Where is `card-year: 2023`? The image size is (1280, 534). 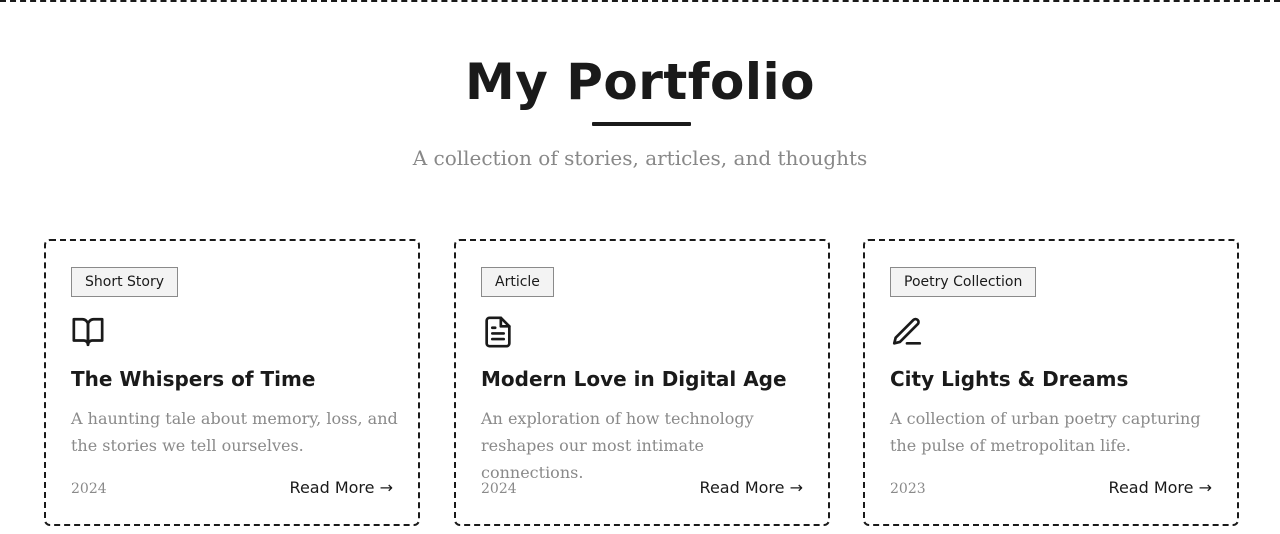 card-year: 2023 is located at coordinates (908, 489).